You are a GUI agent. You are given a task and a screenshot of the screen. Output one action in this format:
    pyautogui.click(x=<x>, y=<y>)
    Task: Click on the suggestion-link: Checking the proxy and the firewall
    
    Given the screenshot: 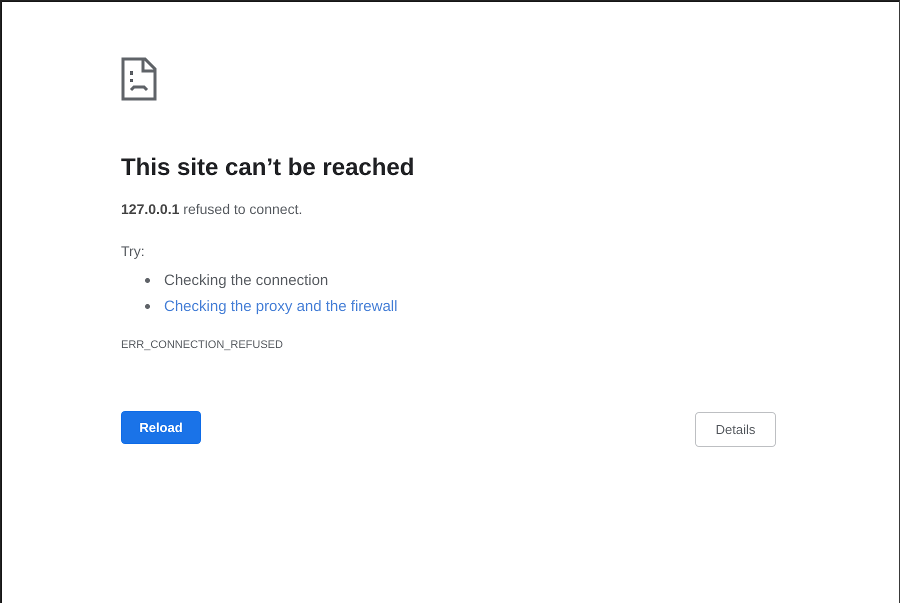 What is the action you would take?
    pyautogui.click(x=281, y=306)
    